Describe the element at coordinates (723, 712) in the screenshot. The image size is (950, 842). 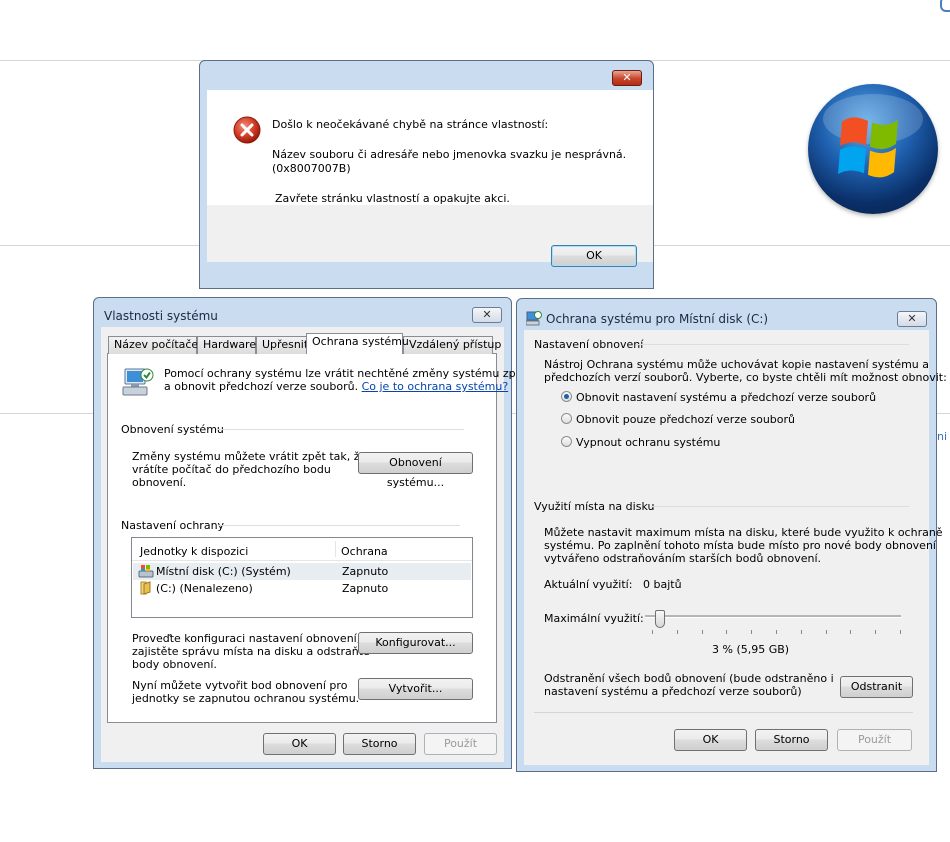
I see `footer-divider` at that location.